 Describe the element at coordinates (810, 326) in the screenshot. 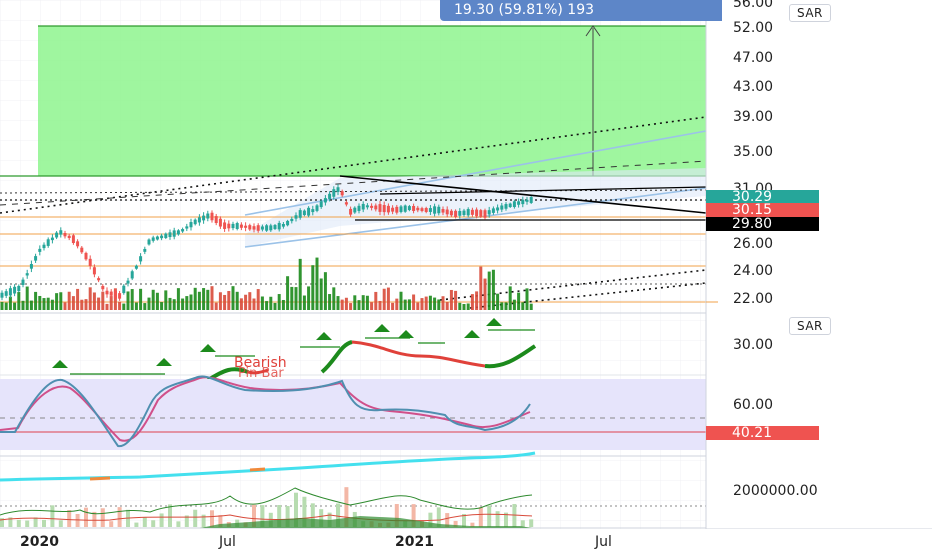

I see `scale-sar-button-indicator: SAR` at that location.